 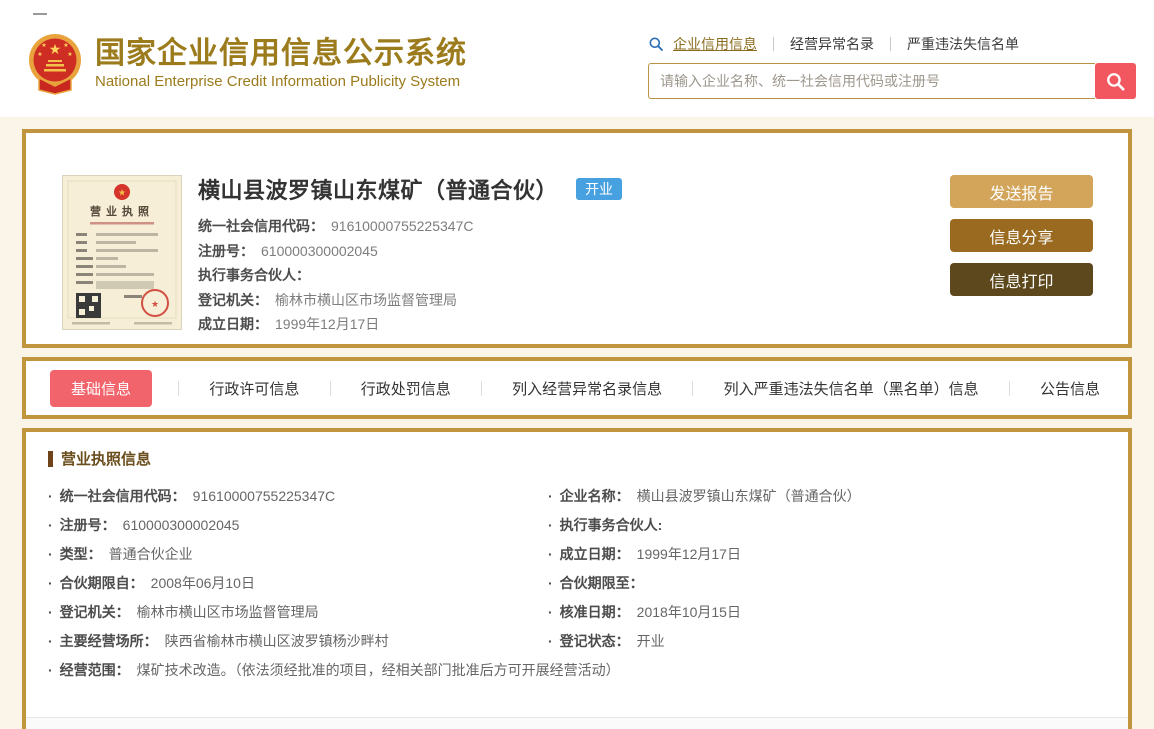 I want to click on header-nav: 企业信用信息 经营异常名录 严重违法失信名单, so click(x=892, y=44).